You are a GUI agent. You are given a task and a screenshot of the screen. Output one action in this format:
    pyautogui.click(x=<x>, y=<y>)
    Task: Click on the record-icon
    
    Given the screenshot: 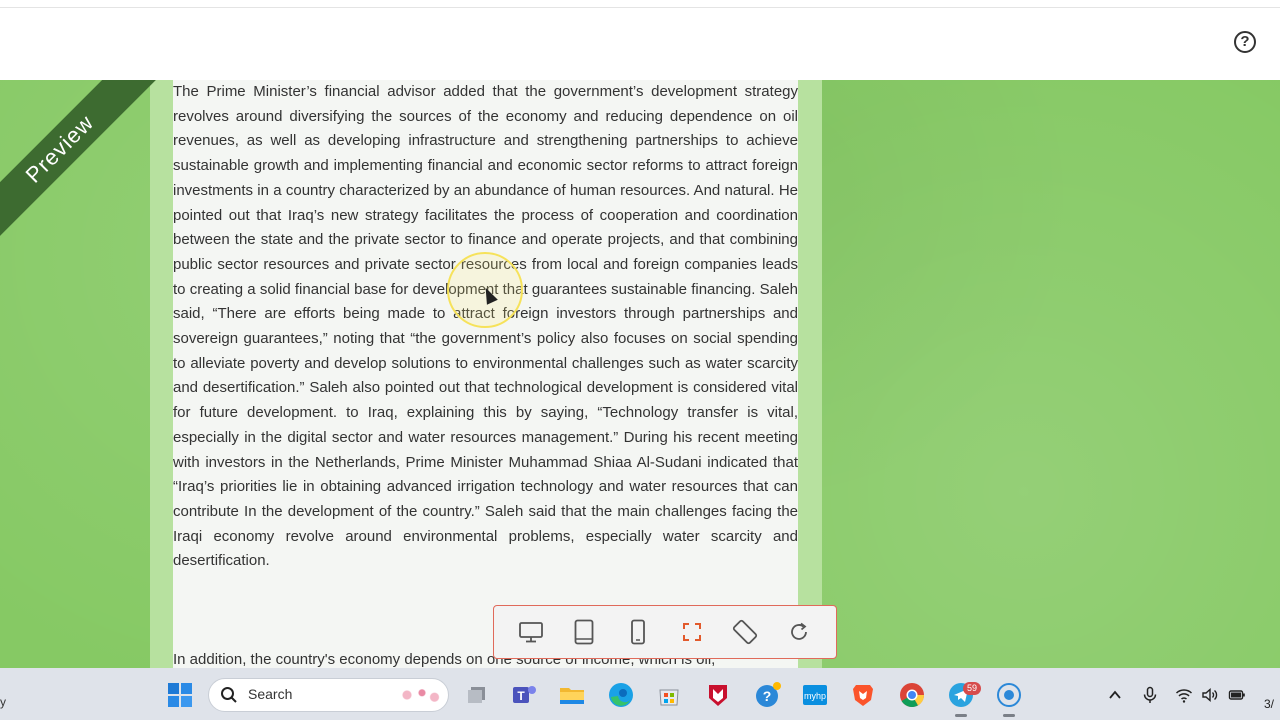 What is the action you would take?
    pyautogui.click(x=1009, y=698)
    